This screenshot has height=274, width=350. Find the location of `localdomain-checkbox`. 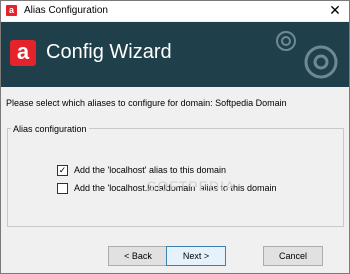

localdomain-checkbox is located at coordinates (62, 188).